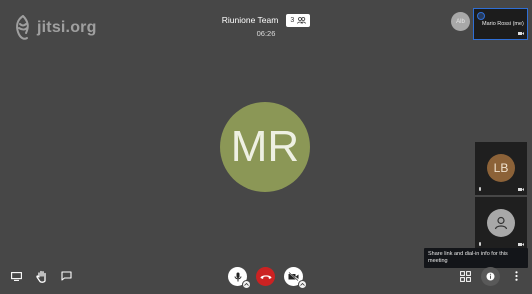 This screenshot has width=532, height=294. What do you see at coordinates (481, 16) in the screenshot?
I see `self-avatar-indicator` at bounding box center [481, 16].